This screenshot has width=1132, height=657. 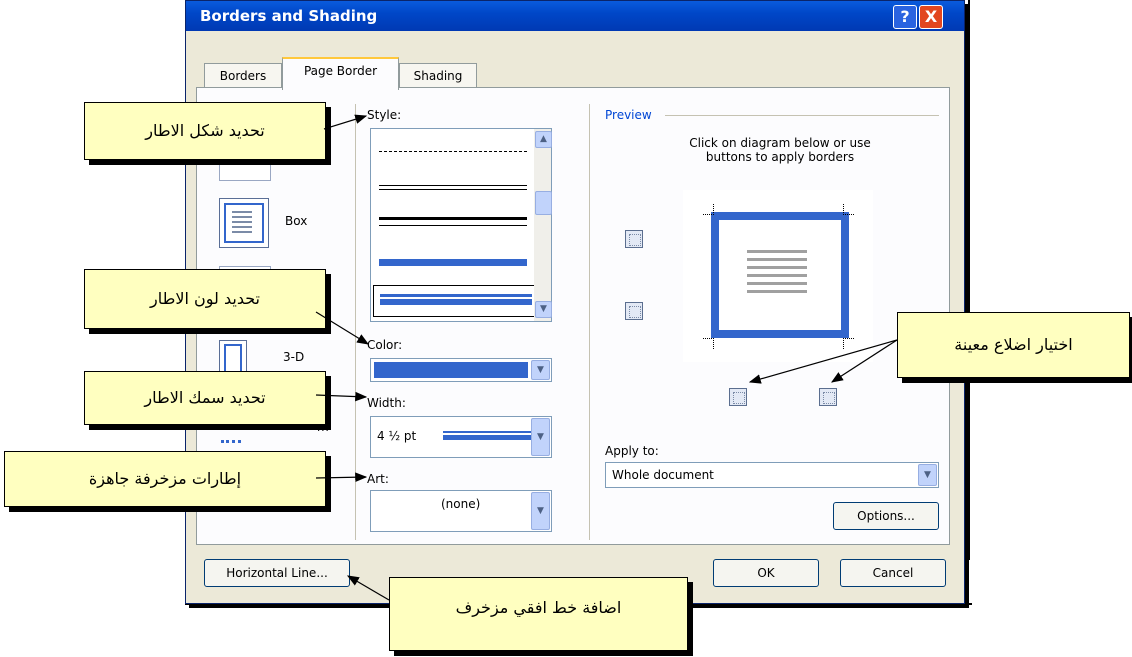 What do you see at coordinates (341, 396) in the screenshot?
I see `arrow-width` at bounding box center [341, 396].